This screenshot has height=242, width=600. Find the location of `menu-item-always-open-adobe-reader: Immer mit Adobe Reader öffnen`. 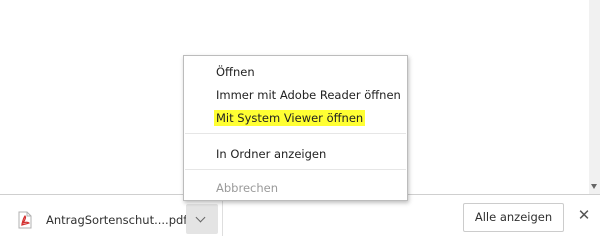

menu-item-always-open-adobe-reader: Immer mit Adobe Reader öffnen is located at coordinates (308, 95).